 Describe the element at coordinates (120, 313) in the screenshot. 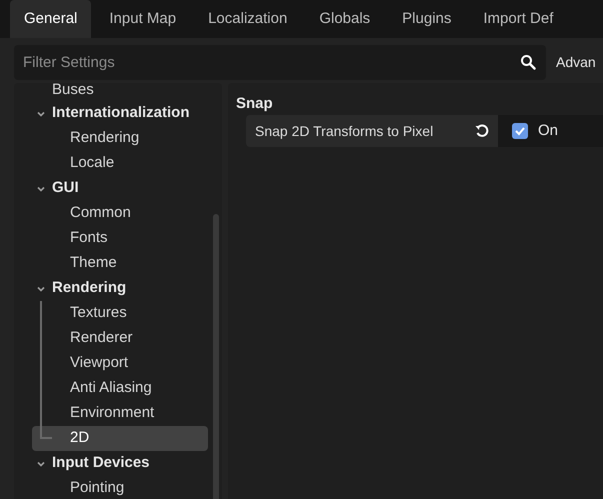

I see `tree-item: Textures` at that location.